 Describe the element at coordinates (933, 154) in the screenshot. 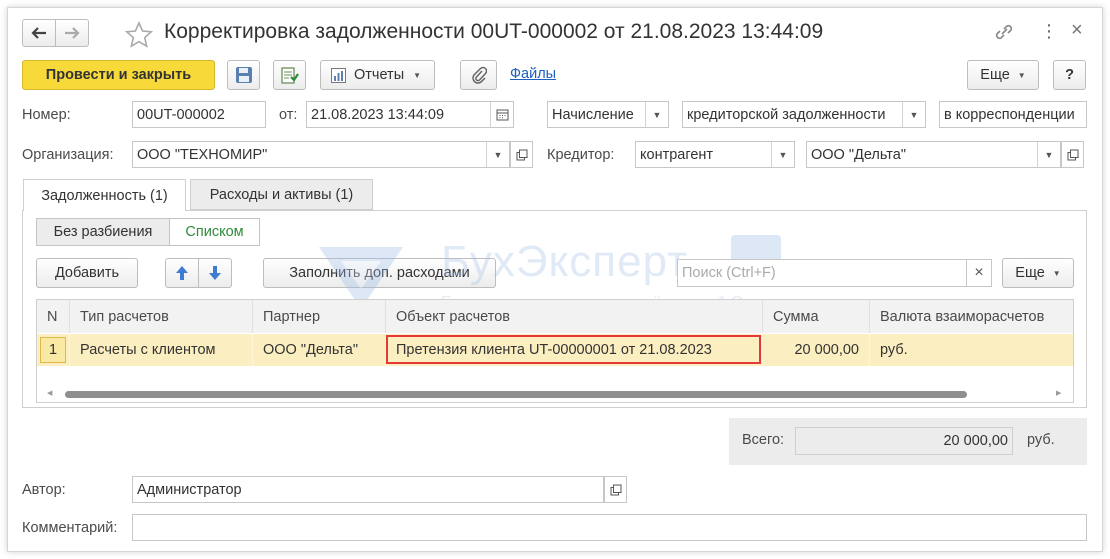

I see `creditor-field: ООО "Дельта" ▼` at that location.